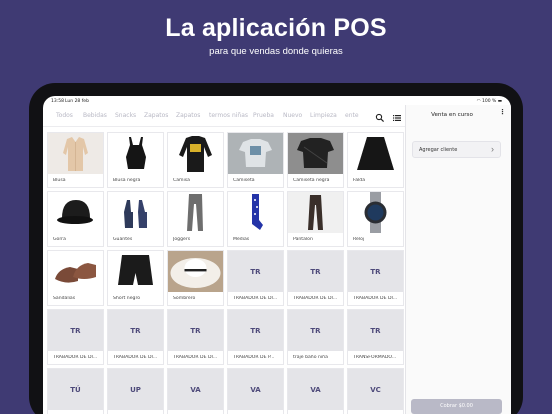 The height and width of the screenshot is (414, 552). I want to click on shorts-image, so click(135, 271).